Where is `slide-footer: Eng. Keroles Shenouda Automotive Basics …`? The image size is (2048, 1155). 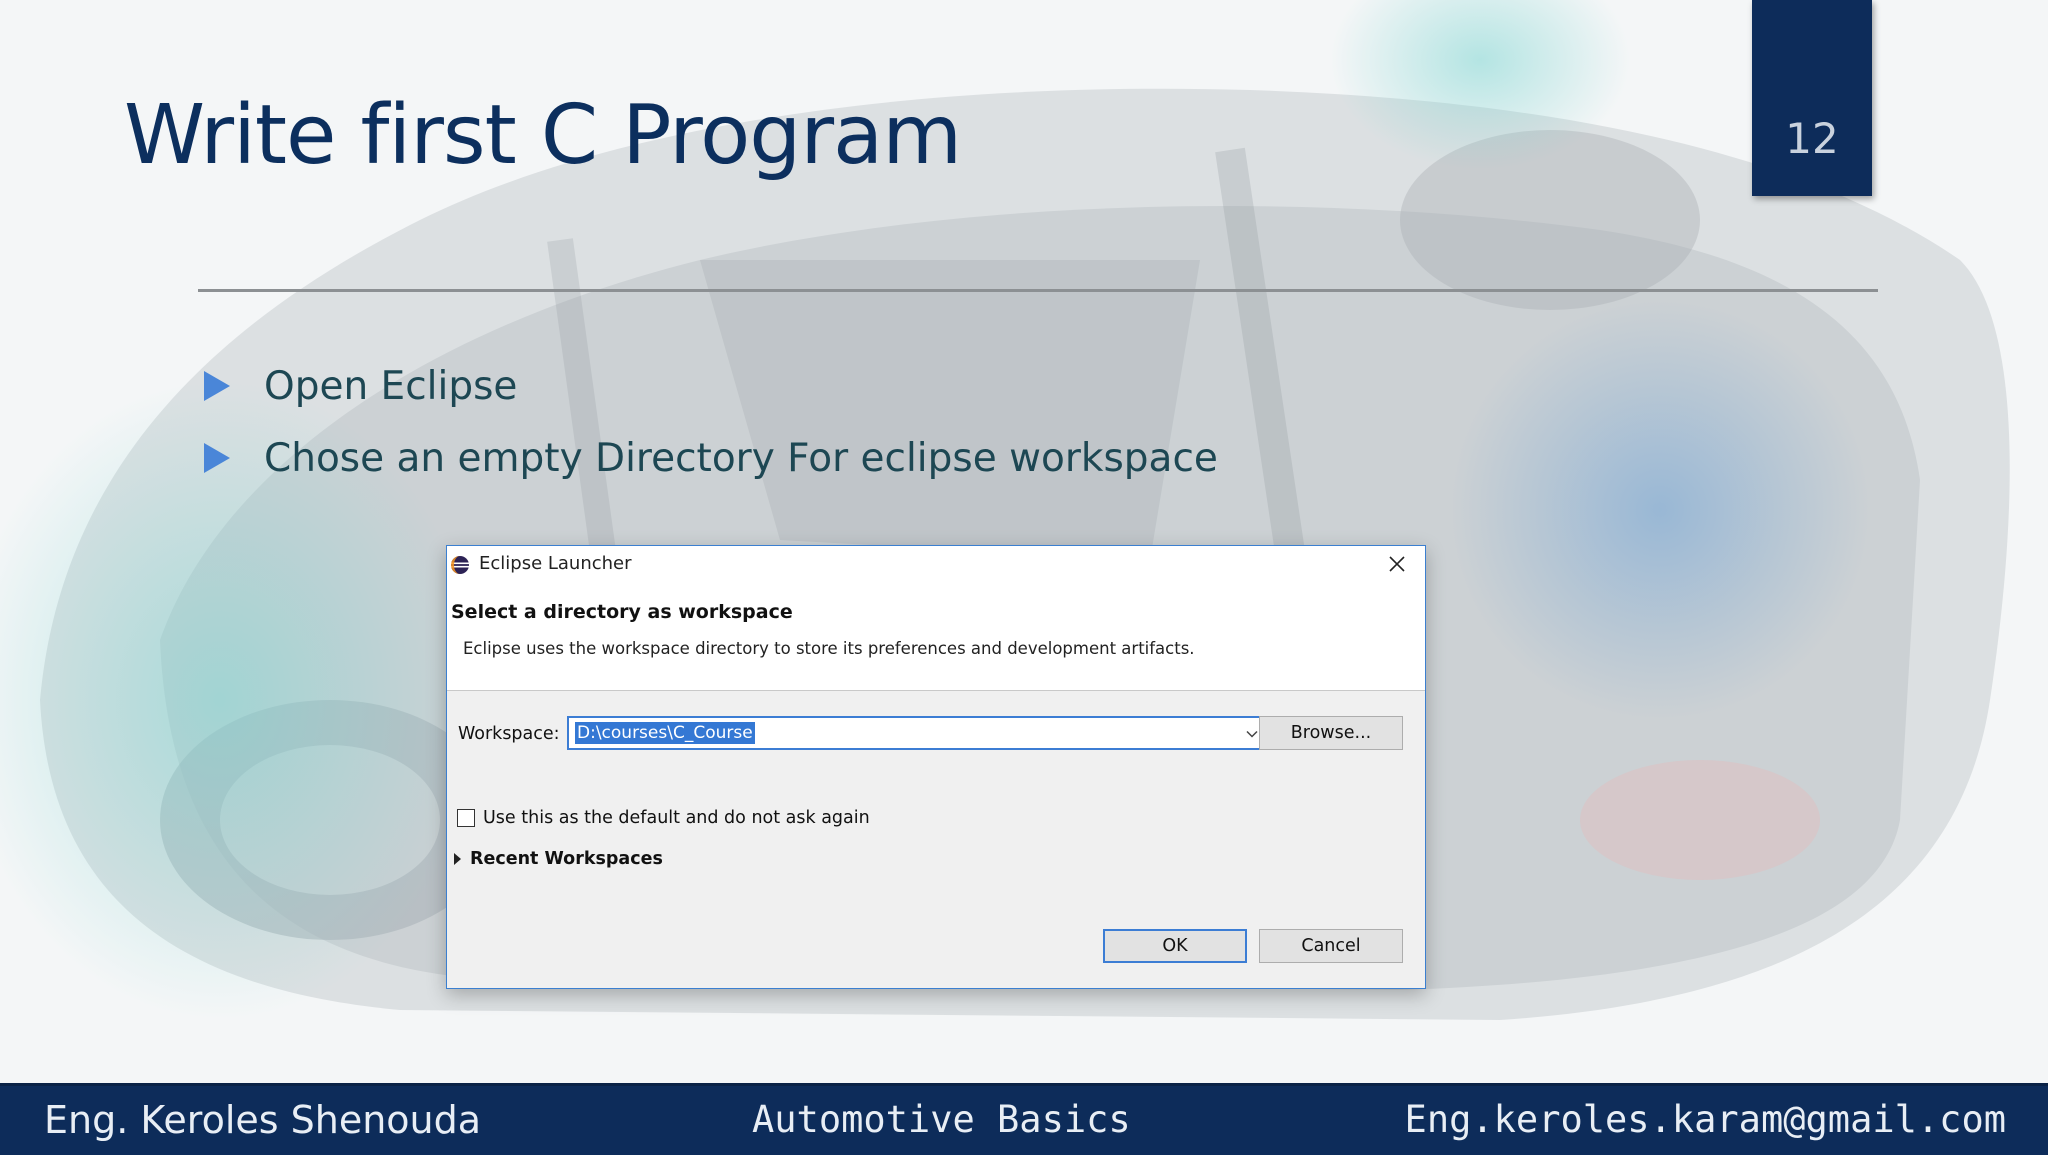
slide-footer: Eng. Keroles Shenouda Automotive Basics … is located at coordinates (1024, 1119).